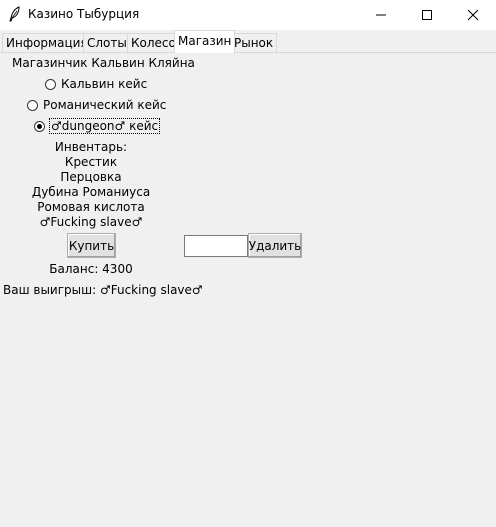  I want to click on balance-label: Баланс: 4300, so click(91, 269).